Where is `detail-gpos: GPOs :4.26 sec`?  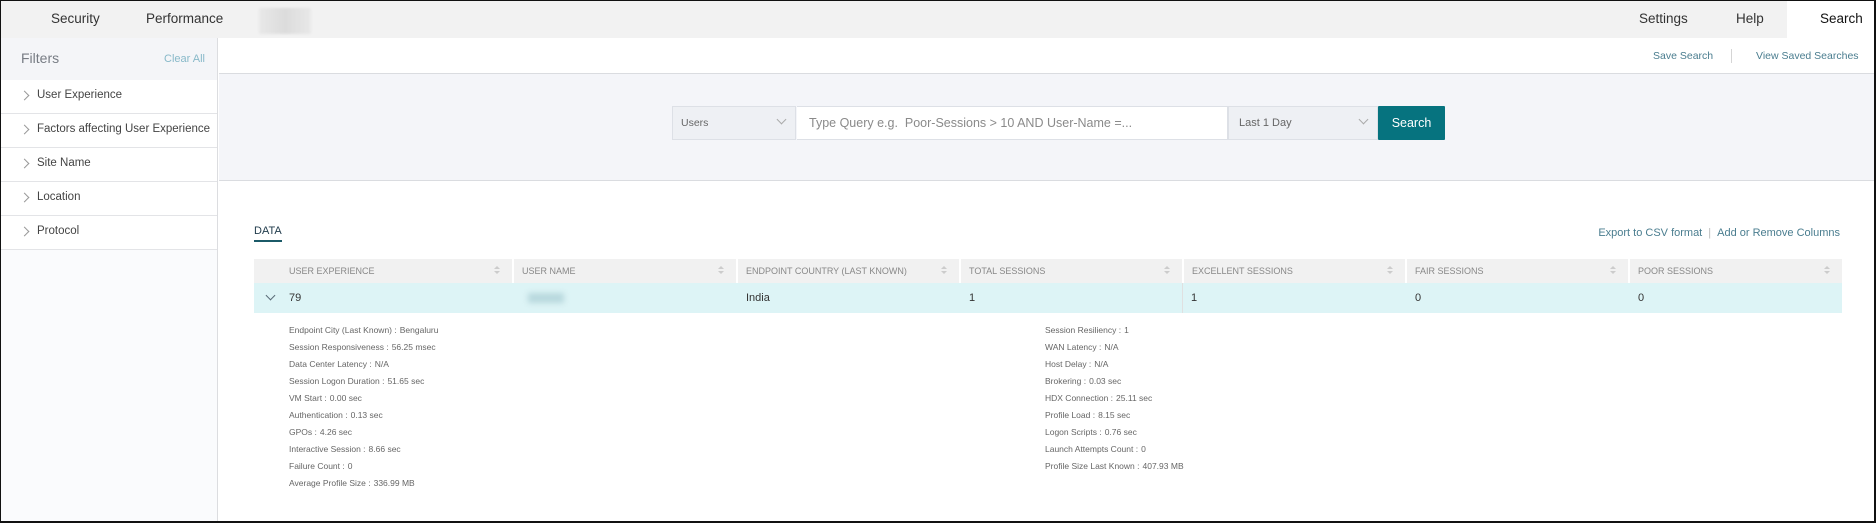
detail-gpos: GPOs :4.26 sec is located at coordinates (321, 432).